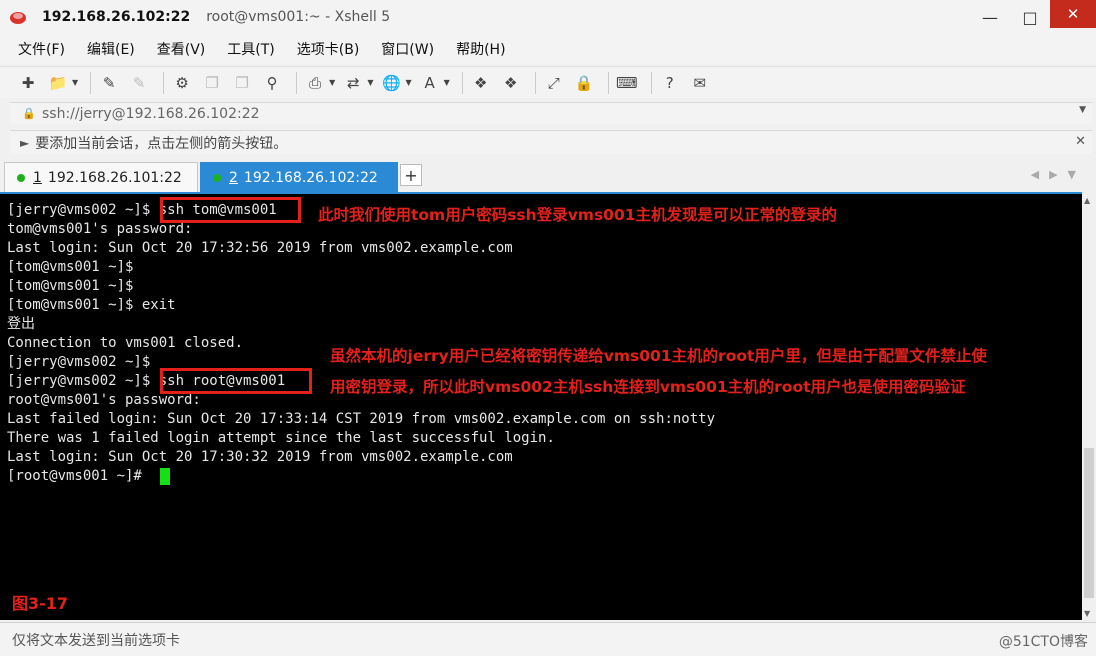 The image size is (1096, 656). I want to click on figure-label: 图3-17, so click(40, 603).